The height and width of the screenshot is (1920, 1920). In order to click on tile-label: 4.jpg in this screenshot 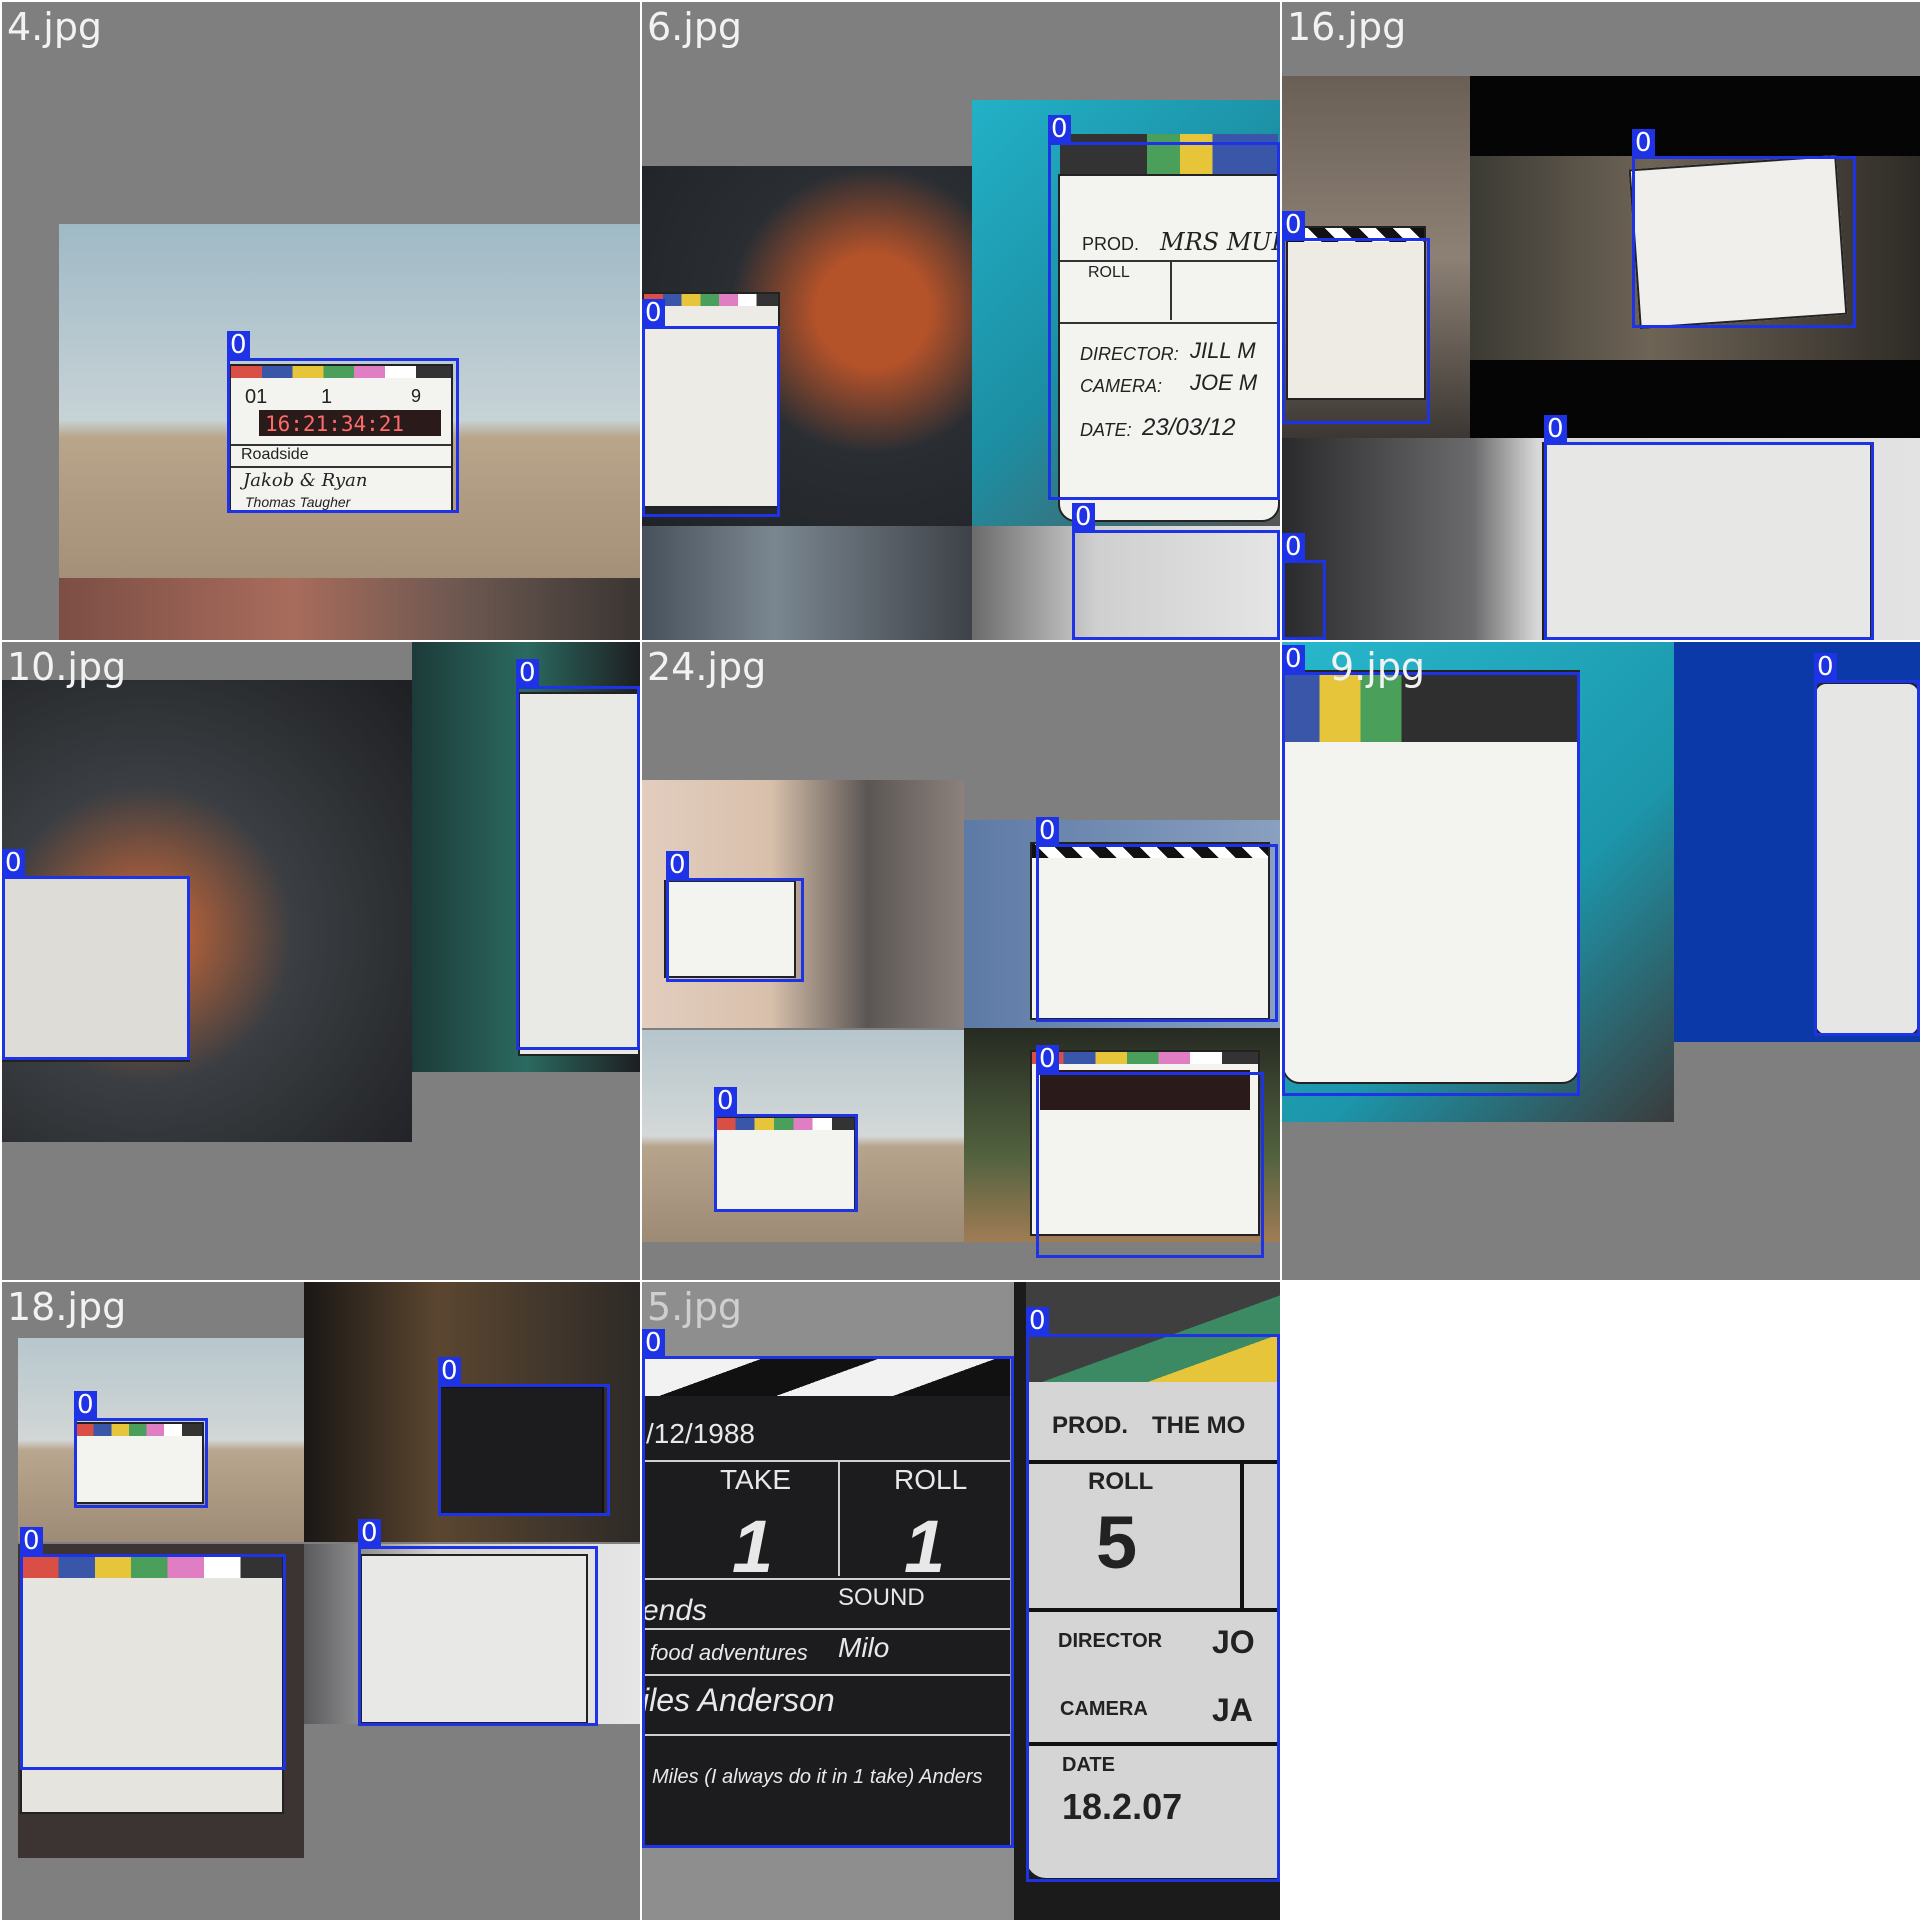, I will do `click(55, 27)`.